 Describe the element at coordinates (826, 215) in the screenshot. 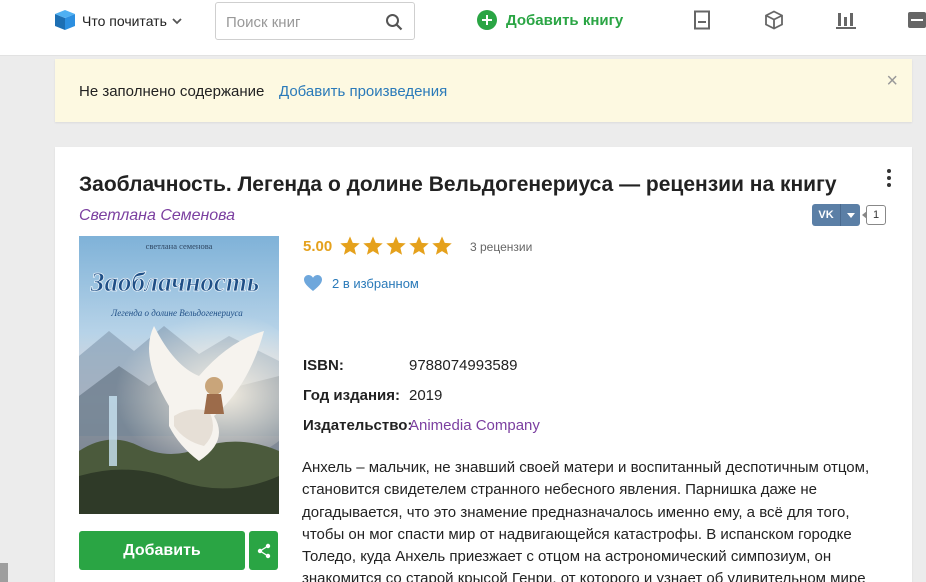

I see `vk-icon: VK` at that location.